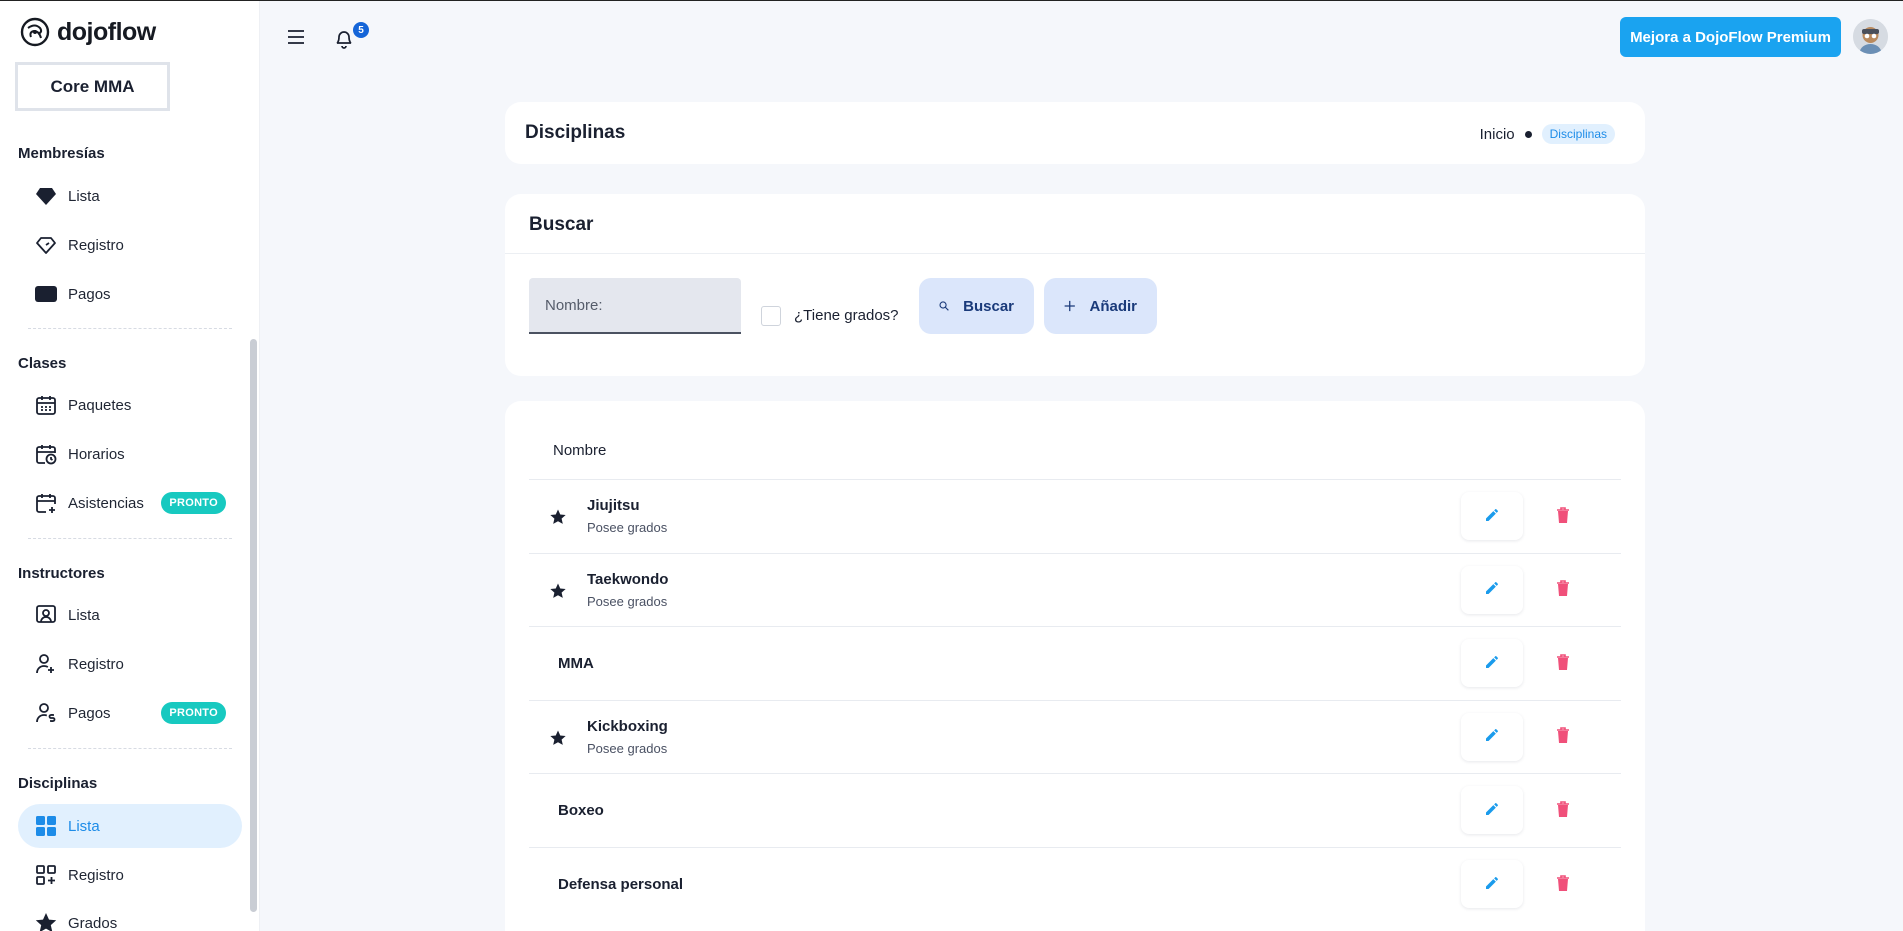 This screenshot has width=1903, height=931. Describe the element at coordinates (1075, 736) in the screenshot. I see `table-row: Kickboxing Posee grados` at that location.